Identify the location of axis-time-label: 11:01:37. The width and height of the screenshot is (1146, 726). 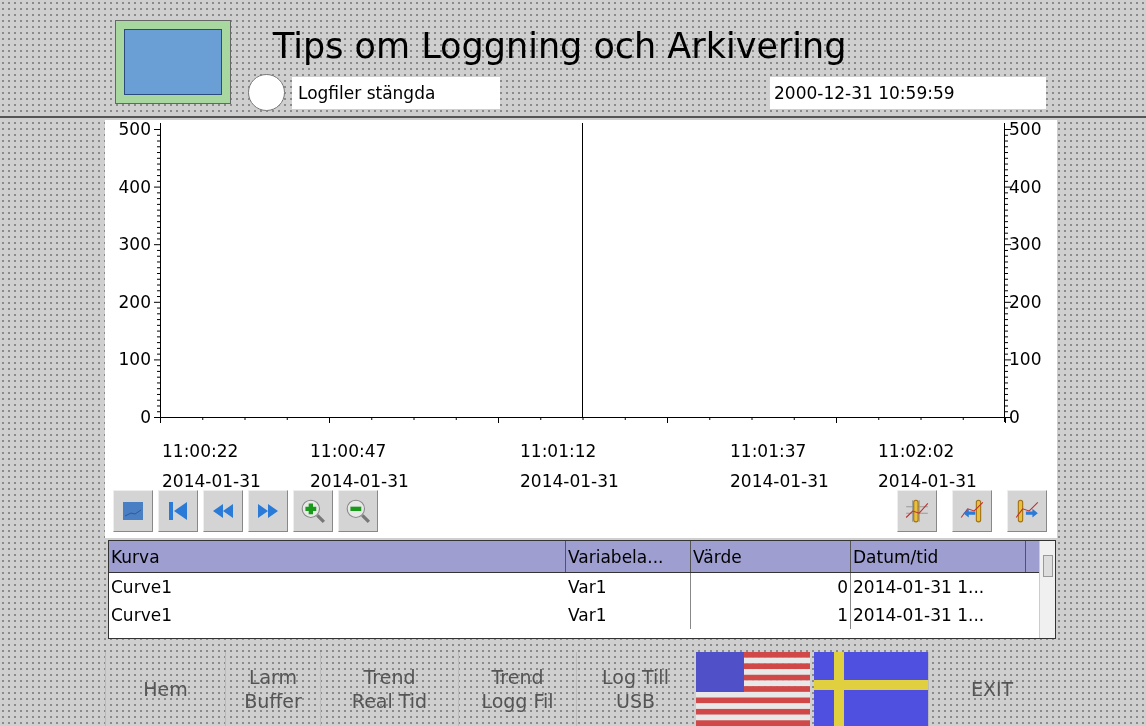
(769, 451).